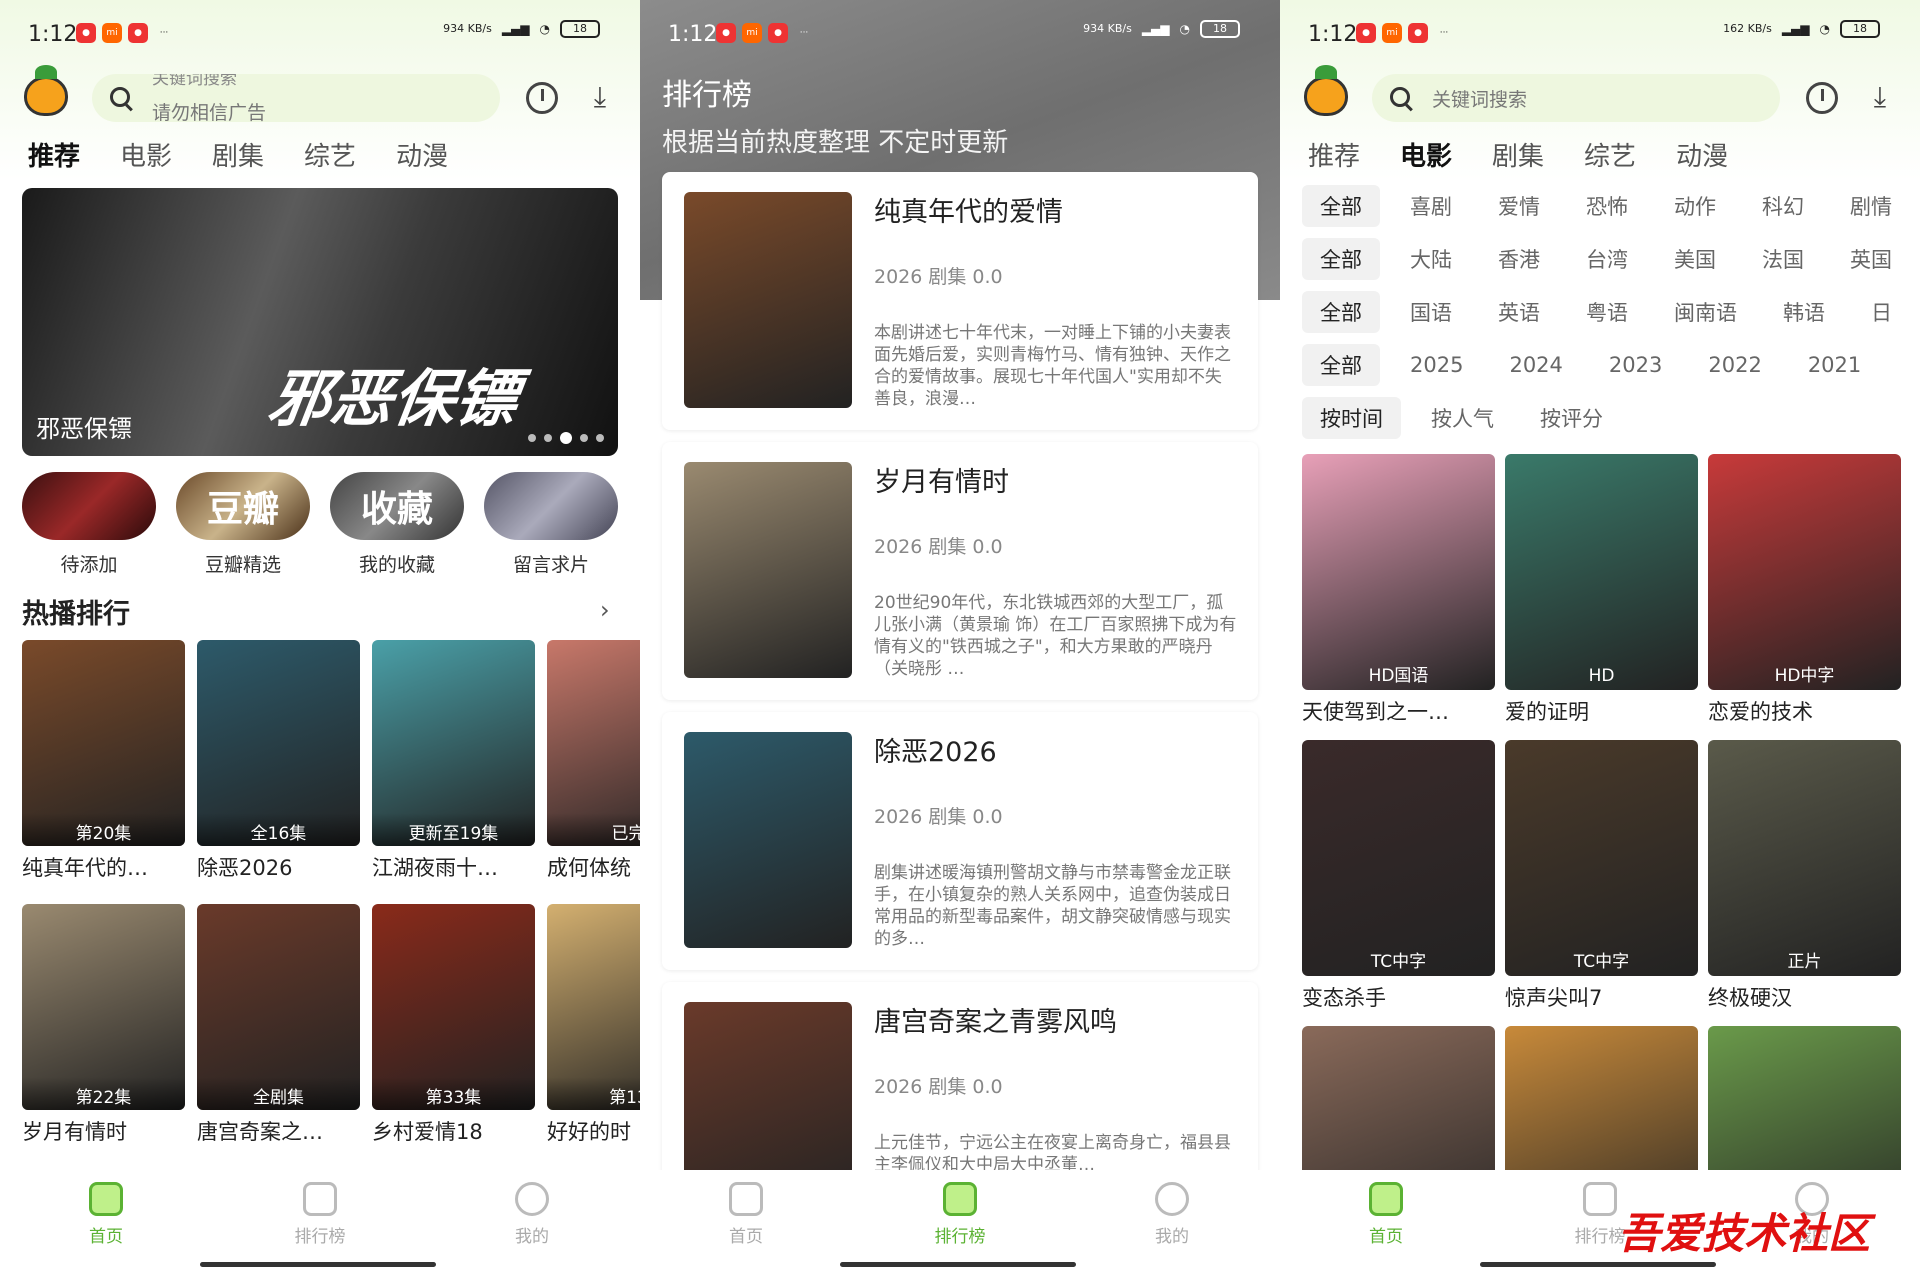 Image resolution: width=1920 pixels, height=1280 pixels. What do you see at coordinates (1519, 206) in the screenshot?
I see `filter-option: 爱情` at bounding box center [1519, 206].